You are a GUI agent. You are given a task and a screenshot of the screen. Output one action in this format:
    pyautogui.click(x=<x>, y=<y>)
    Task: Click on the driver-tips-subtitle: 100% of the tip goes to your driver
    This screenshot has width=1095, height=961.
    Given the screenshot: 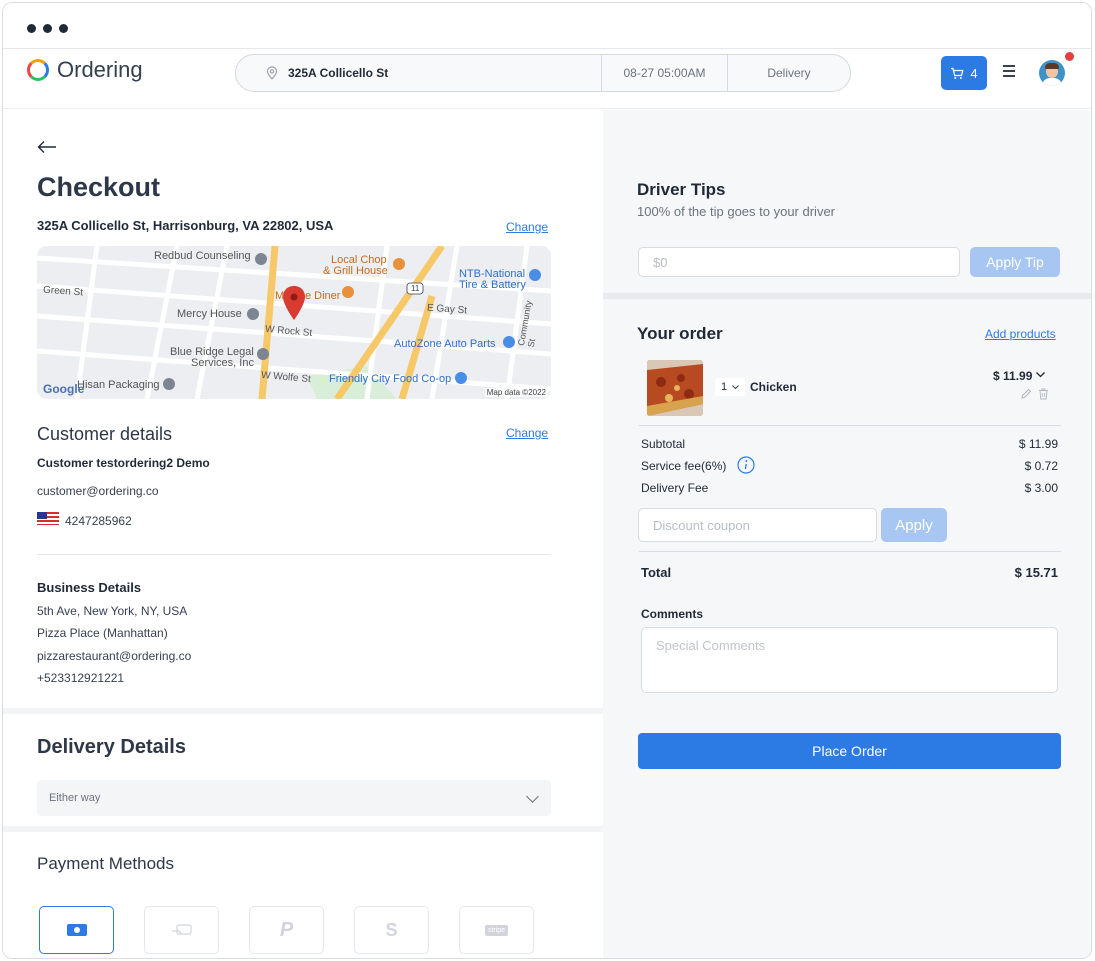 What is the action you would take?
    pyautogui.click(x=736, y=211)
    